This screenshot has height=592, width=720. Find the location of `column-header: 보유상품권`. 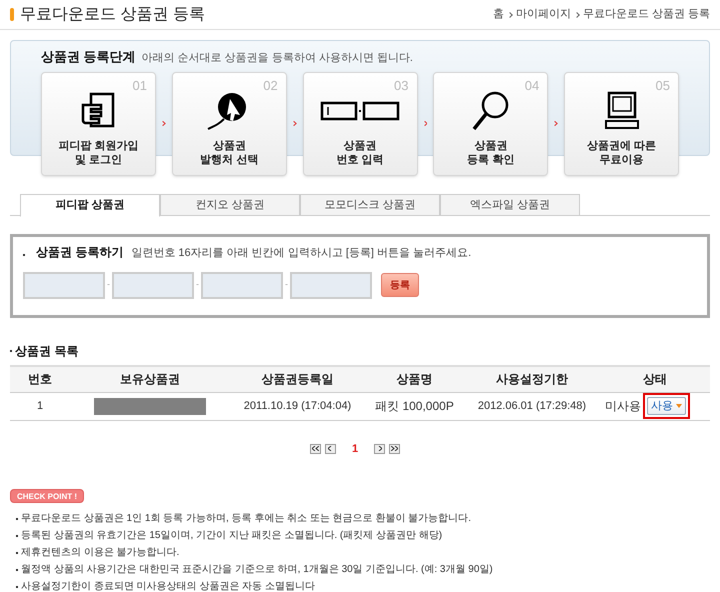

column-header: 보유상품권 is located at coordinates (150, 379).